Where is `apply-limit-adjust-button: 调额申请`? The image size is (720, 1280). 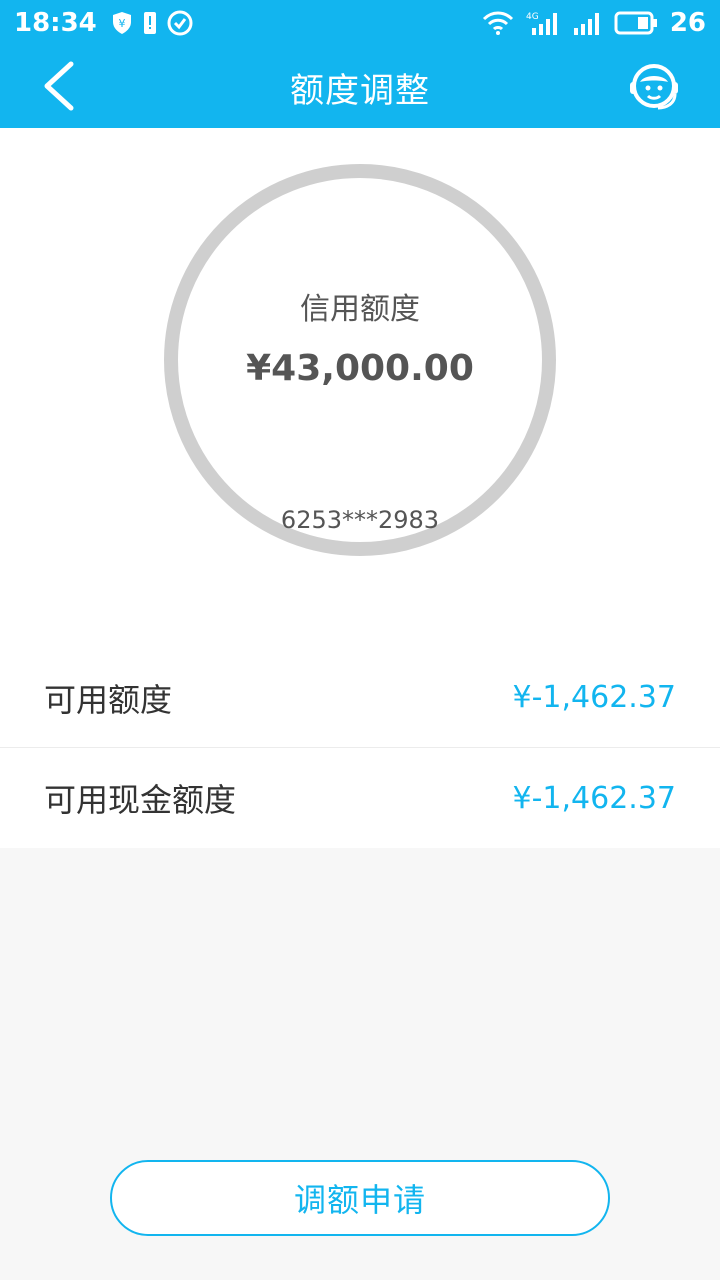 apply-limit-adjust-button: 调额申请 is located at coordinates (360, 1198).